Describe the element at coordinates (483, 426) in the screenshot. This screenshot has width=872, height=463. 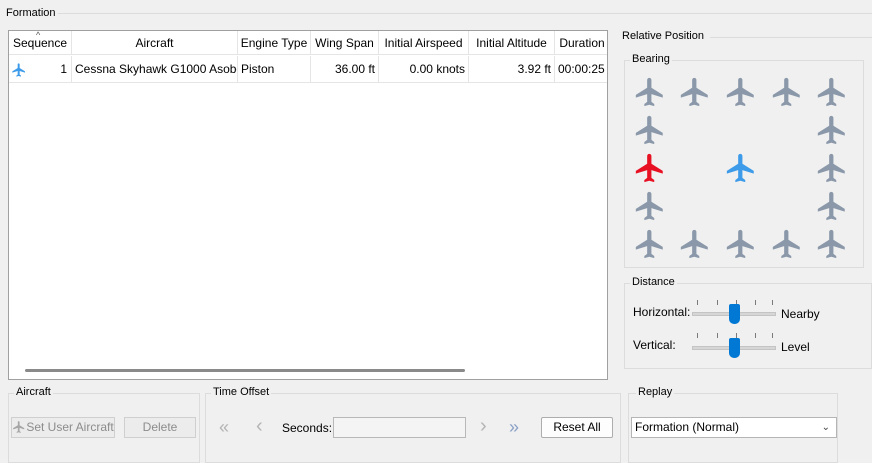
I see `forward-icon: ›` at that location.